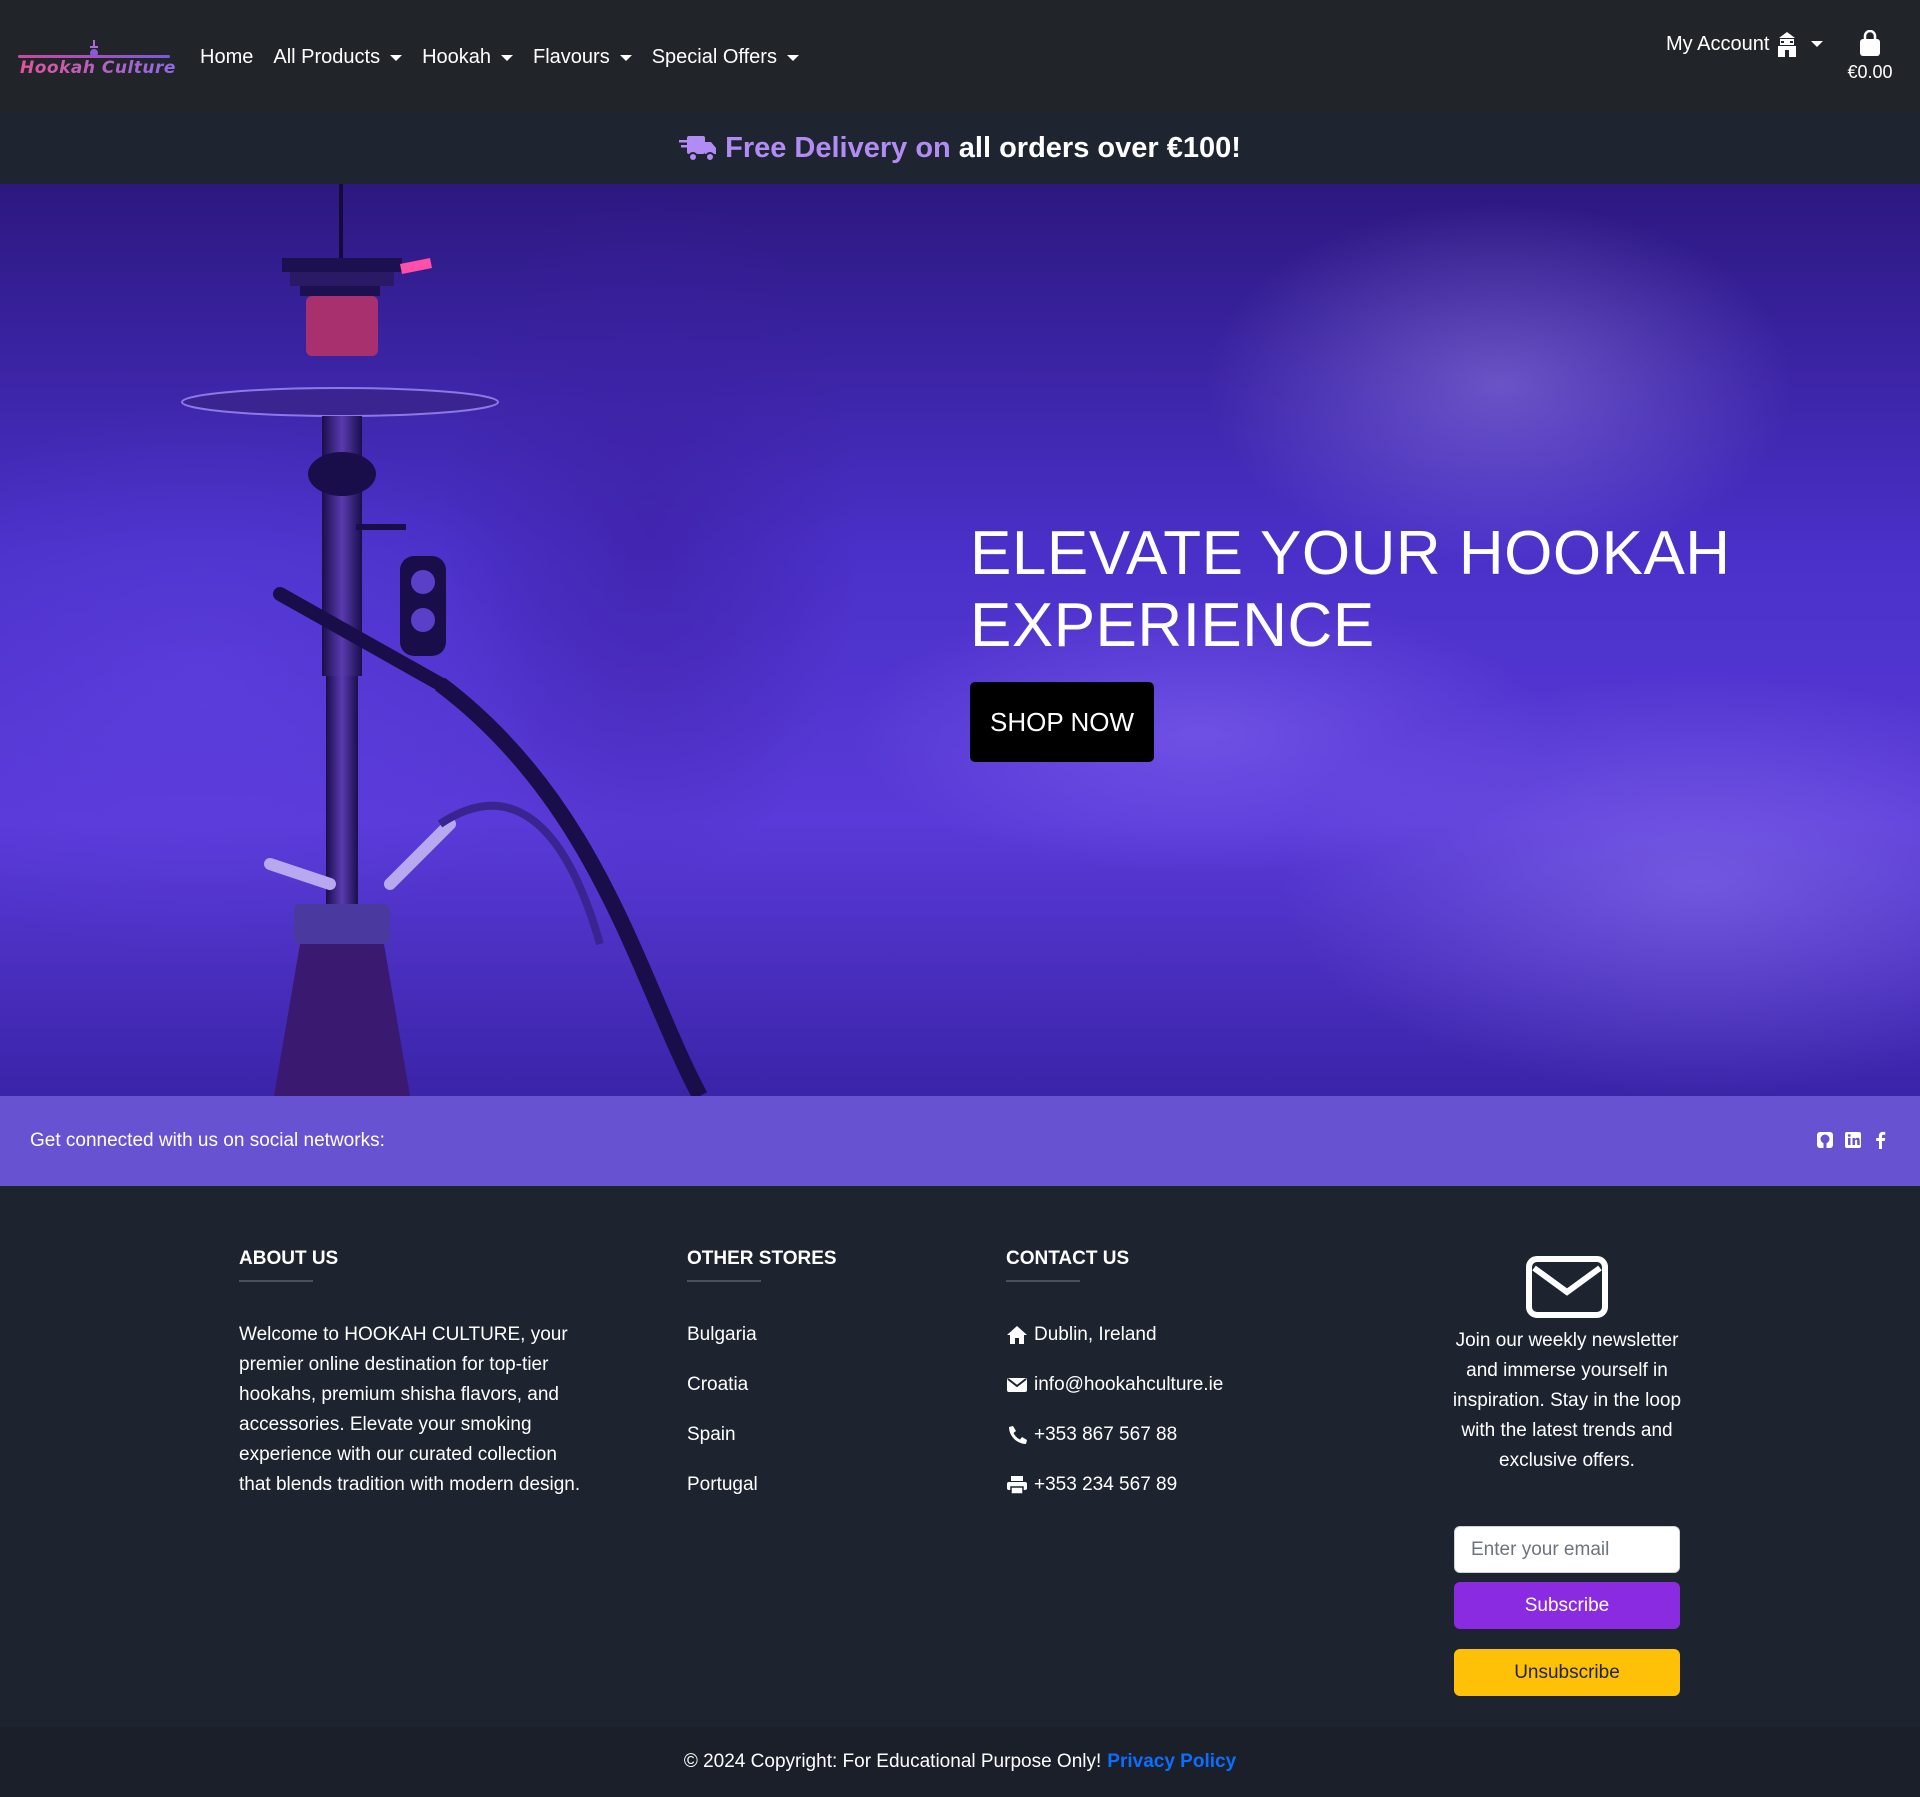  What do you see at coordinates (1017, 1335) in the screenshot?
I see `home-icon` at bounding box center [1017, 1335].